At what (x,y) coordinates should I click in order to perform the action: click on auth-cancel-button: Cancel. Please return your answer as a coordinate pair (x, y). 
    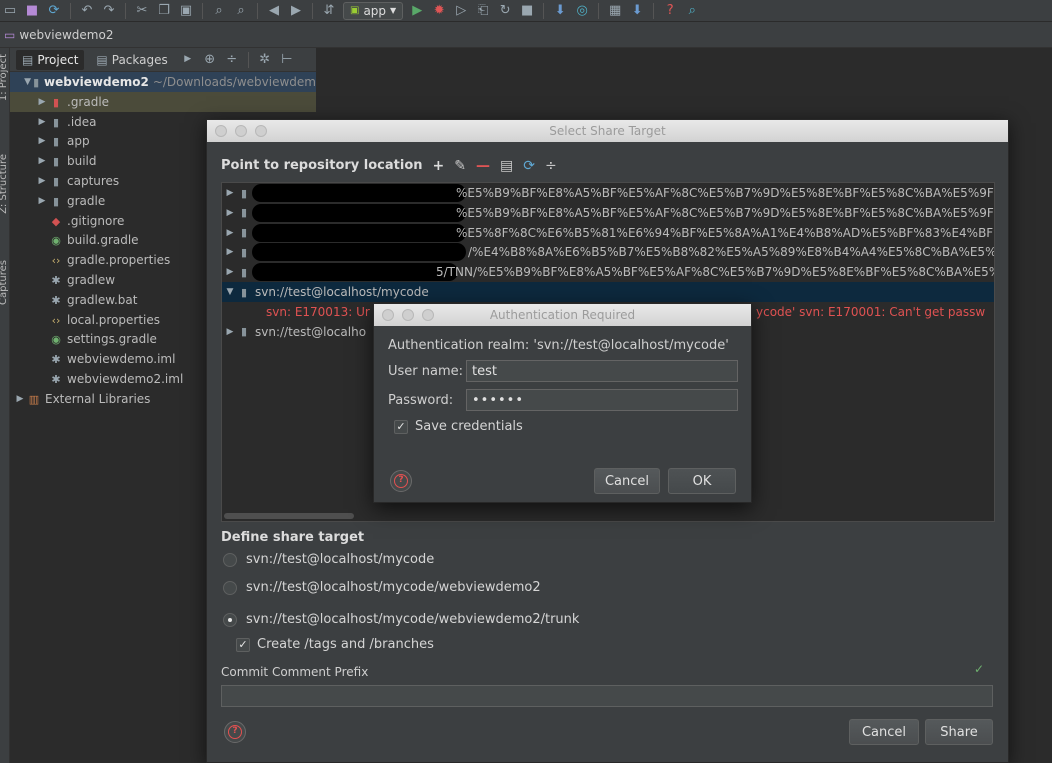
    Looking at the image, I should click on (627, 481).